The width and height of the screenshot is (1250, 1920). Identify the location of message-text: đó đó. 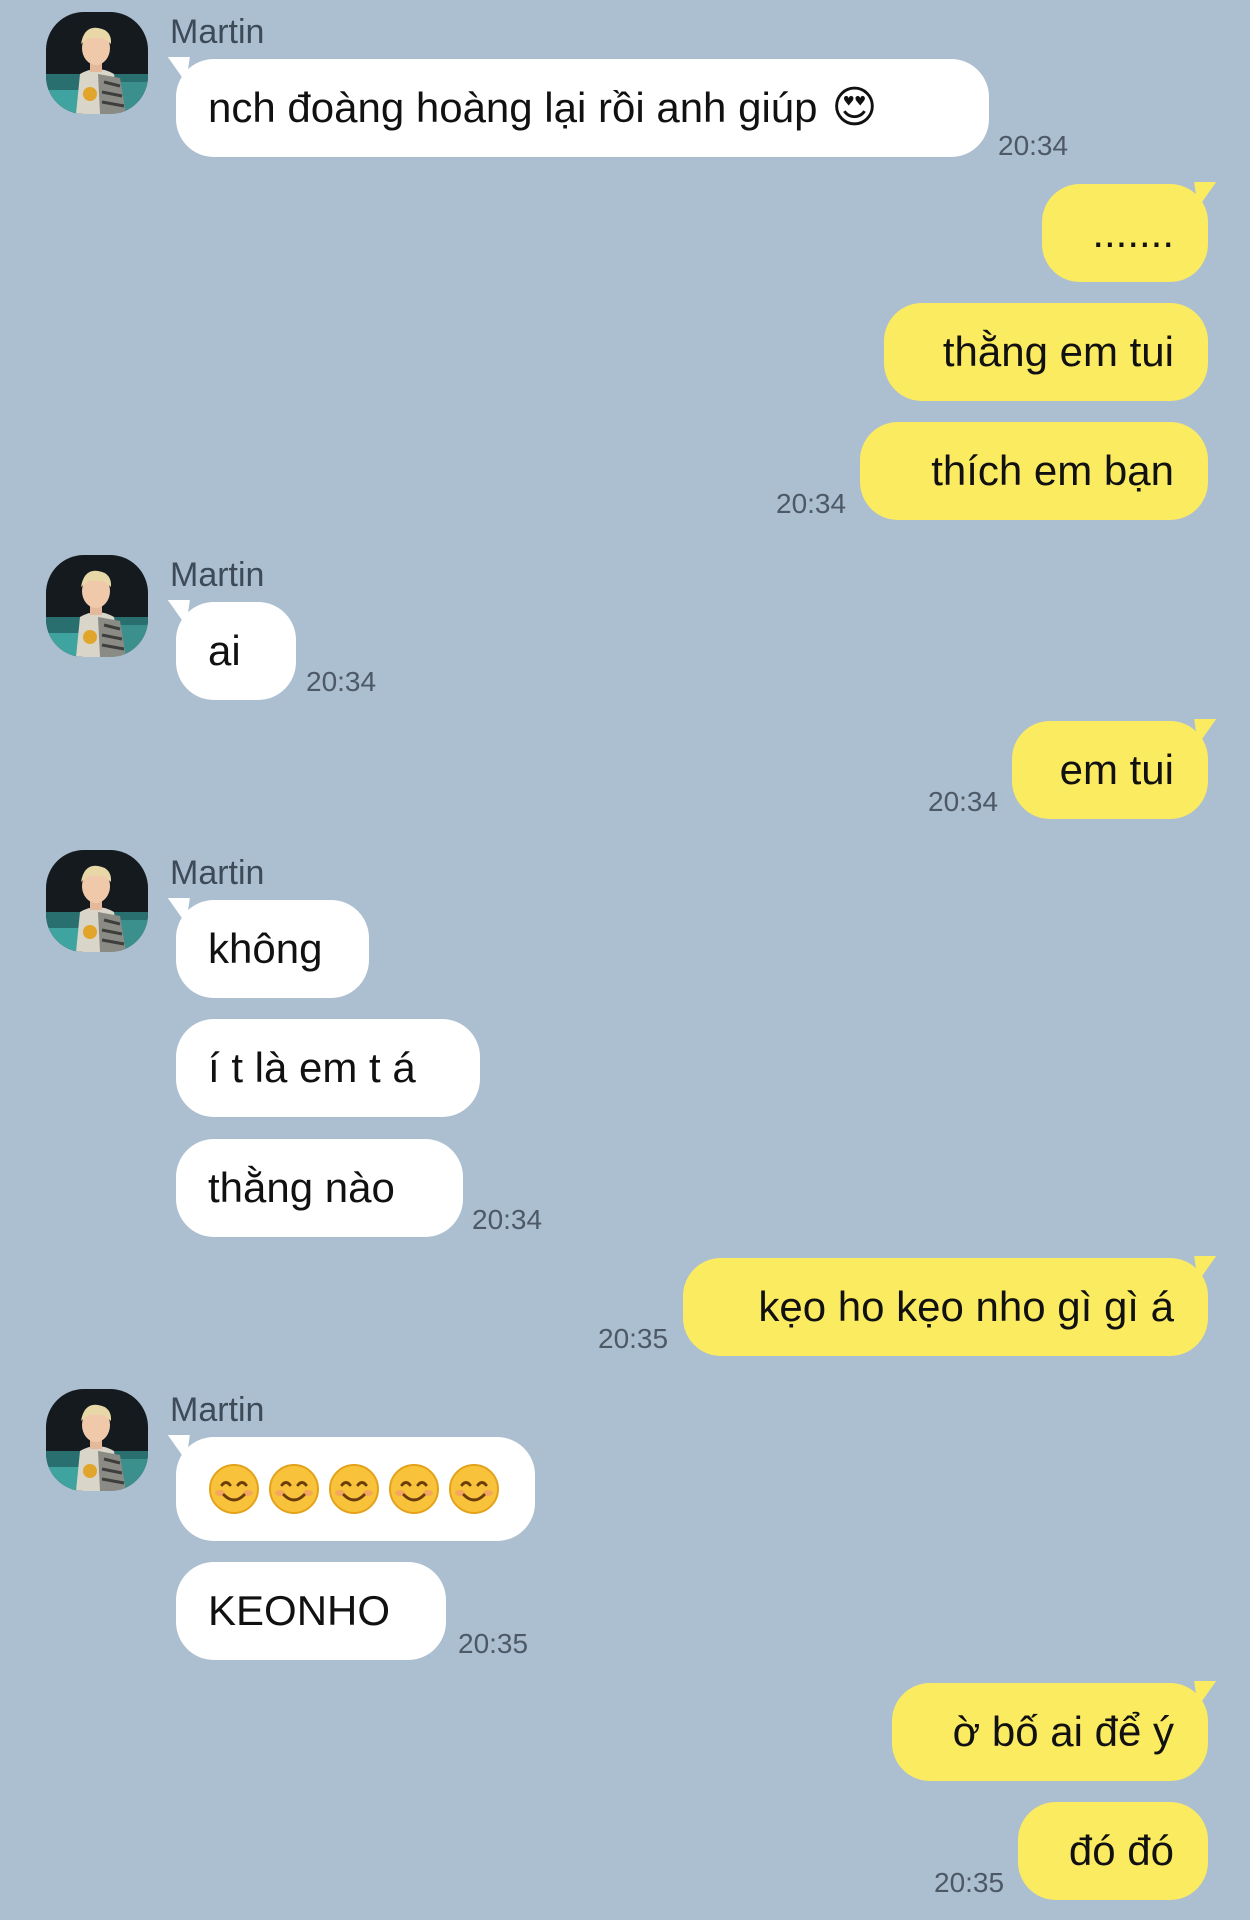
(1121, 1850).